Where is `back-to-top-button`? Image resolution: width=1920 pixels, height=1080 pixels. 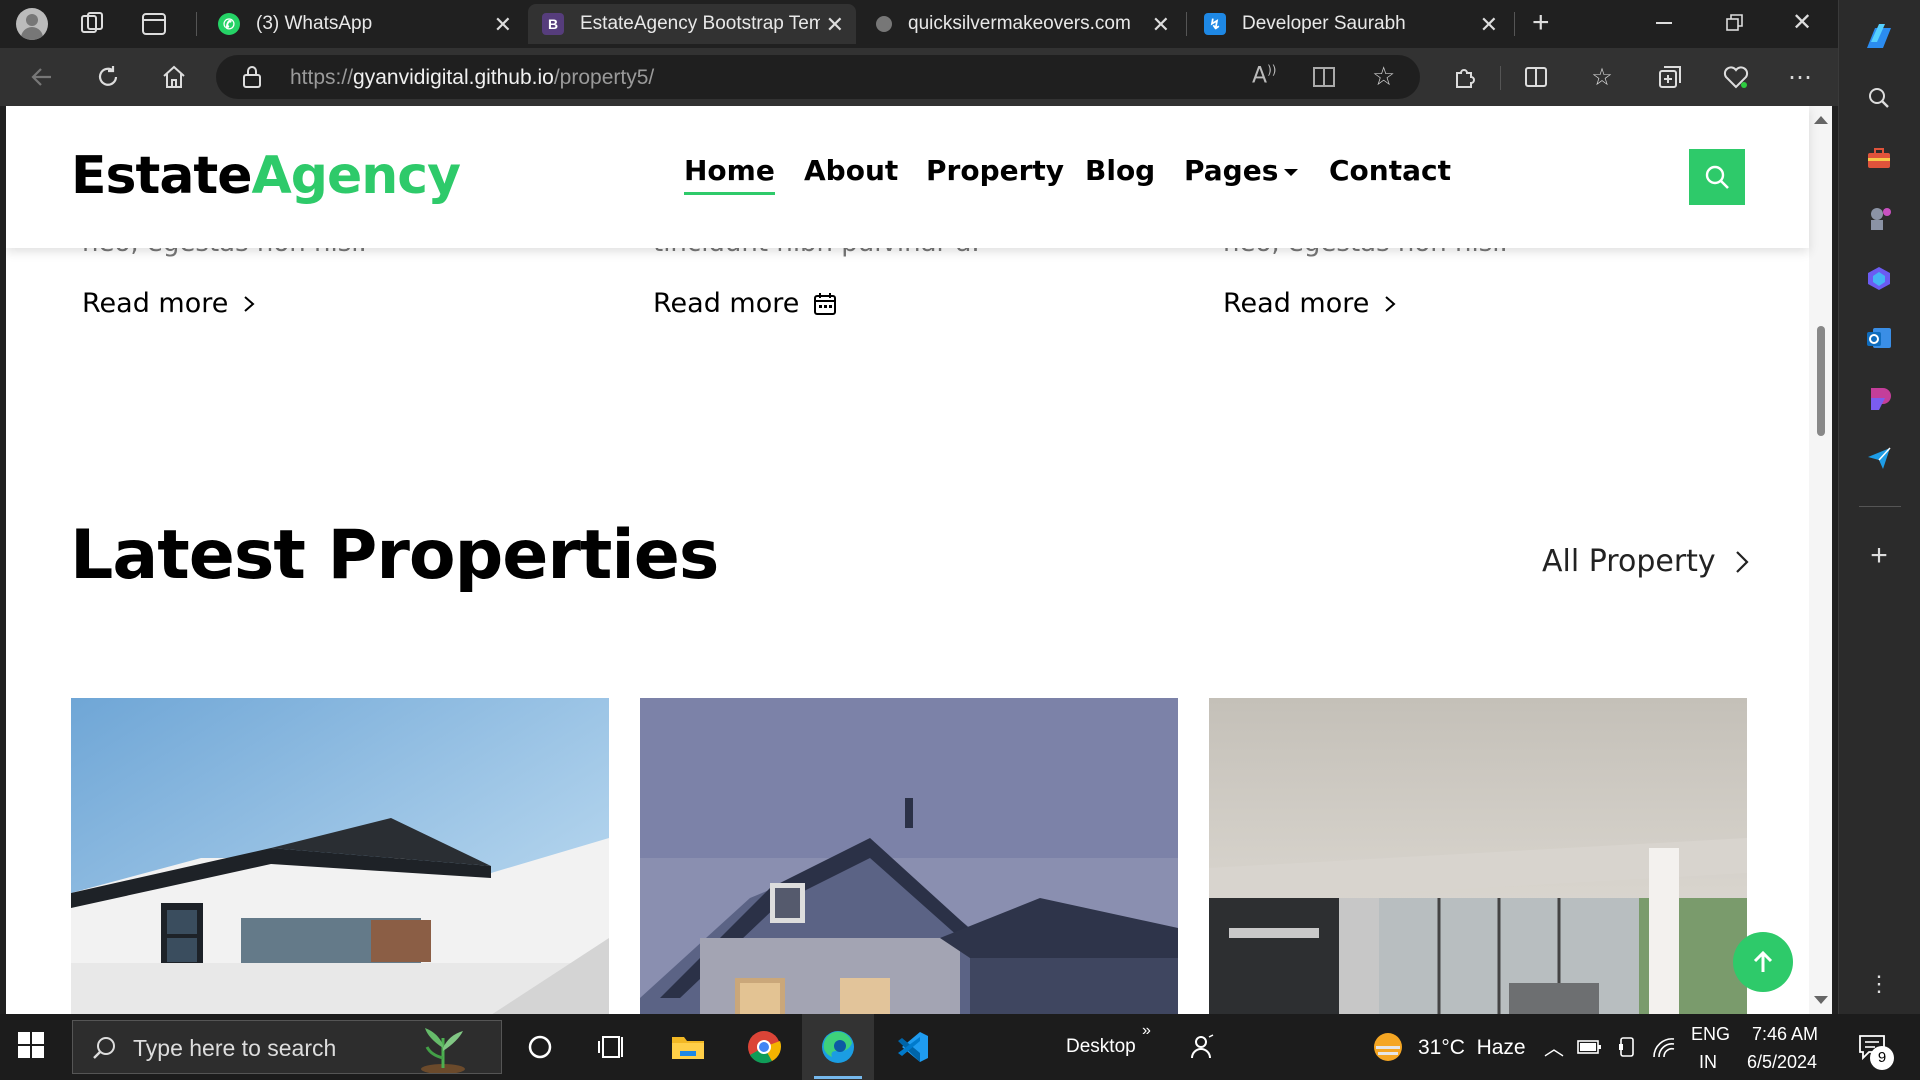
back-to-top-button is located at coordinates (1763, 962).